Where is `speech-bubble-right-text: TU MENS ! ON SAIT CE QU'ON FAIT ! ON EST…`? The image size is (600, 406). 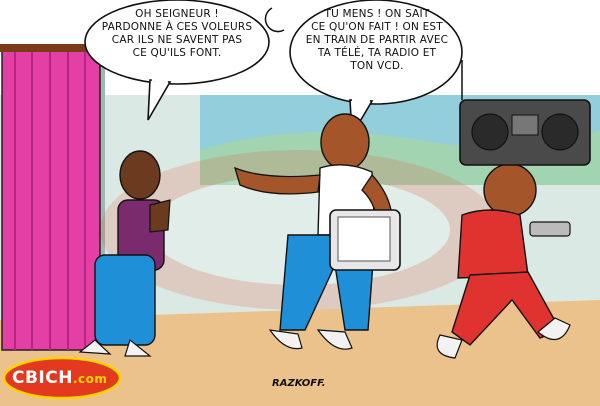 speech-bubble-right-text: TU MENS ! ON SAIT CE QU'ON FAIT ! ON EST… is located at coordinates (377, 40).